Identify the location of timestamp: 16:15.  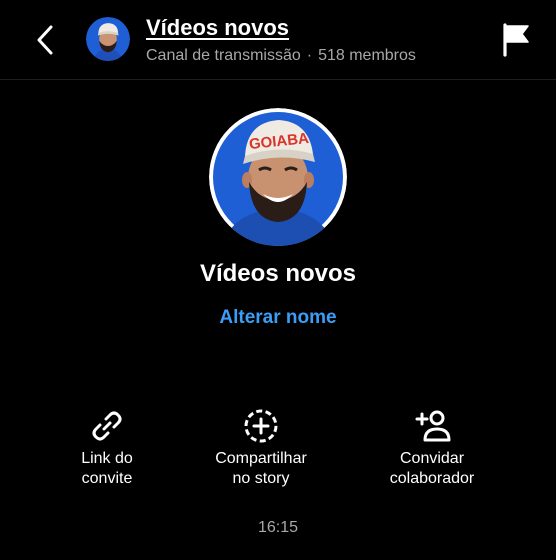
(278, 527).